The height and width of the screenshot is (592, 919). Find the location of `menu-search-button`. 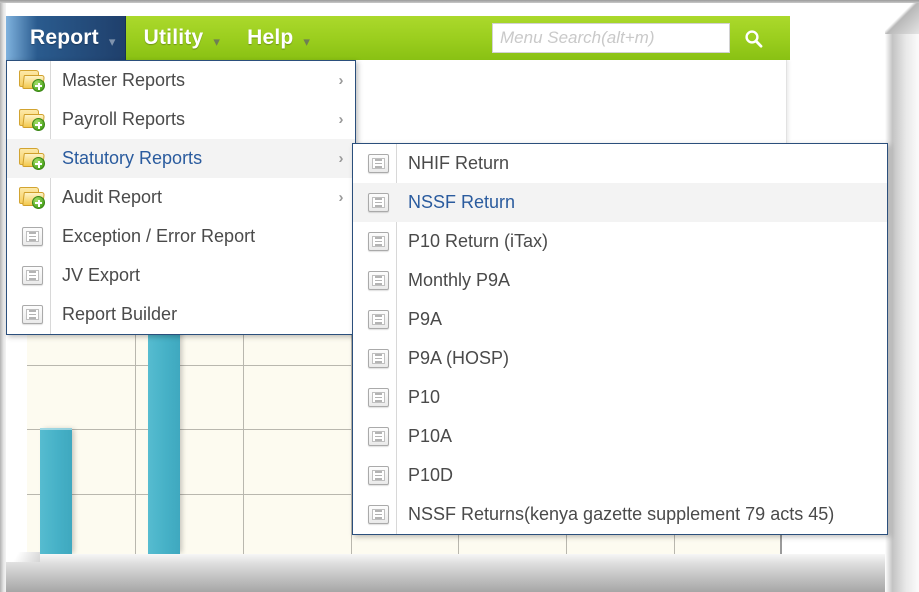

menu-search-button is located at coordinates (753, 38).